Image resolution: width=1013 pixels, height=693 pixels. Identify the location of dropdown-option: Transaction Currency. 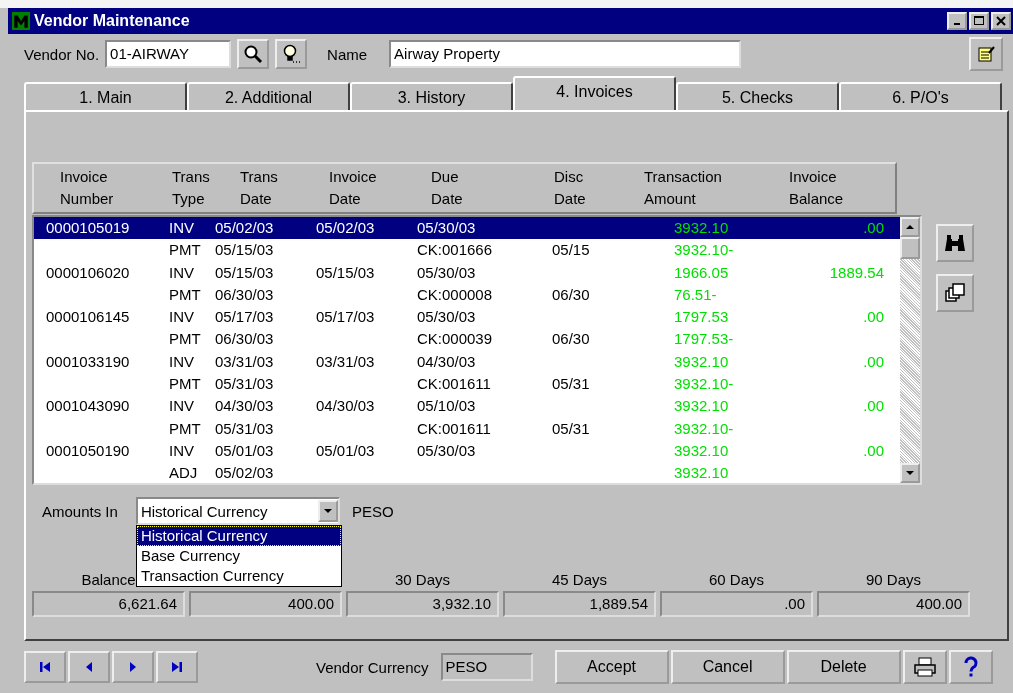
(238, 576).